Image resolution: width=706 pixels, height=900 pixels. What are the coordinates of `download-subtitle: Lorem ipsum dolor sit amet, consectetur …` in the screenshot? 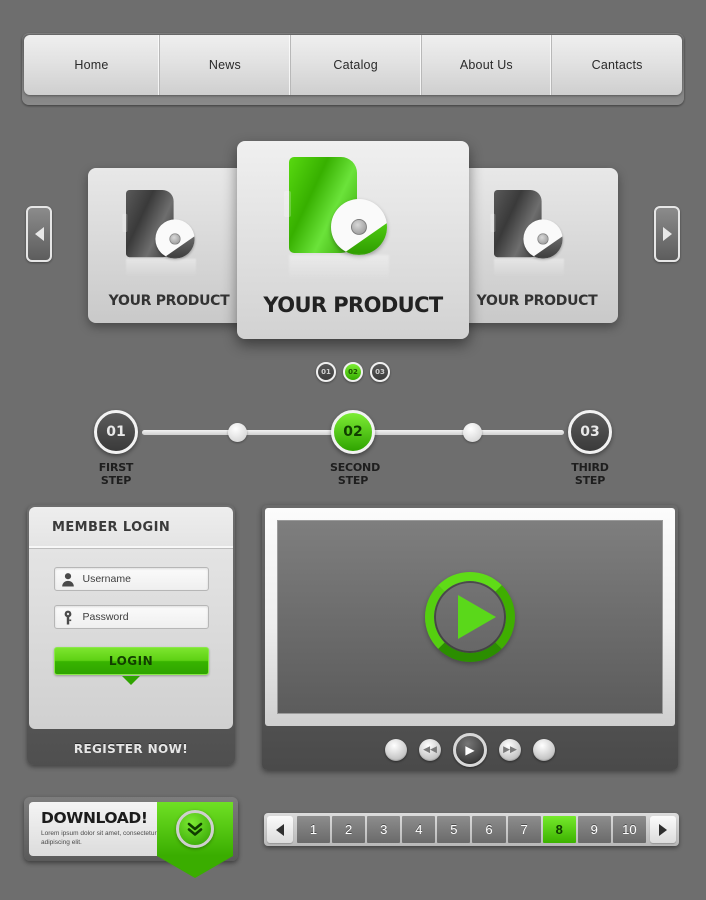 It's located at (99, 838).